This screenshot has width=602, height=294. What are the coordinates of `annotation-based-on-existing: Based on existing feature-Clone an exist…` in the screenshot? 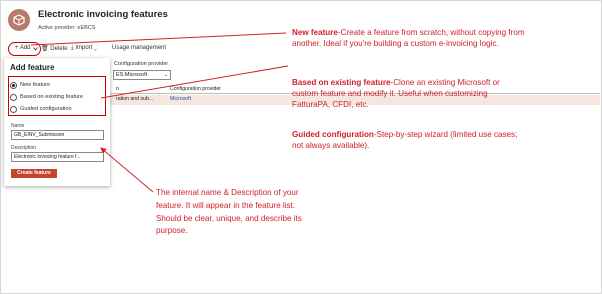 It's located at (408, 94).